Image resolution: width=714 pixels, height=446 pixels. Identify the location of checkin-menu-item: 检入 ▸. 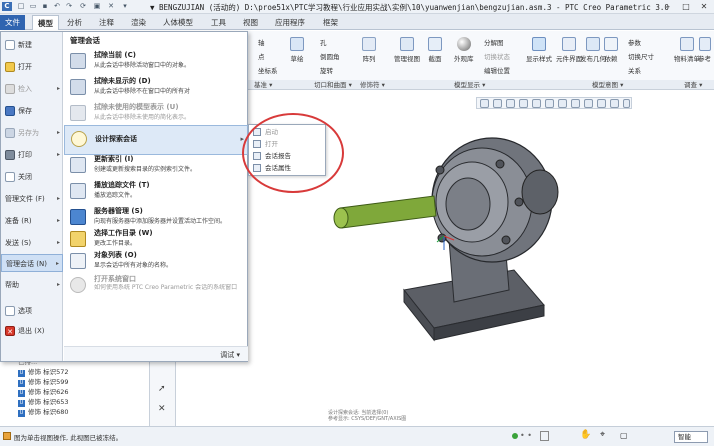
(32, 89).